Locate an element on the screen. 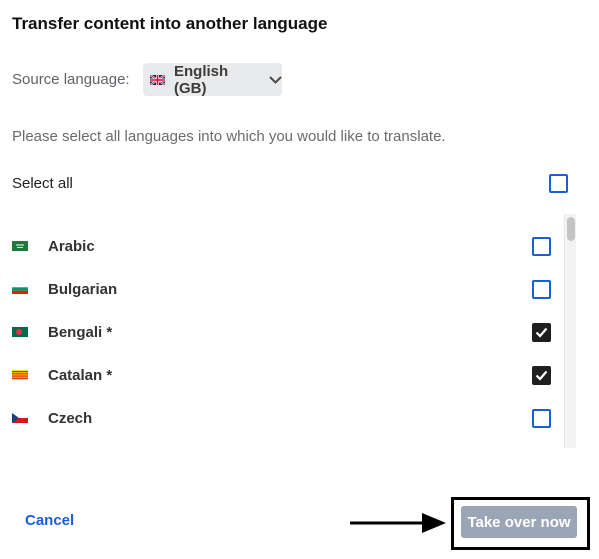  language-name: Arabic is located at coordinates (71, 246).